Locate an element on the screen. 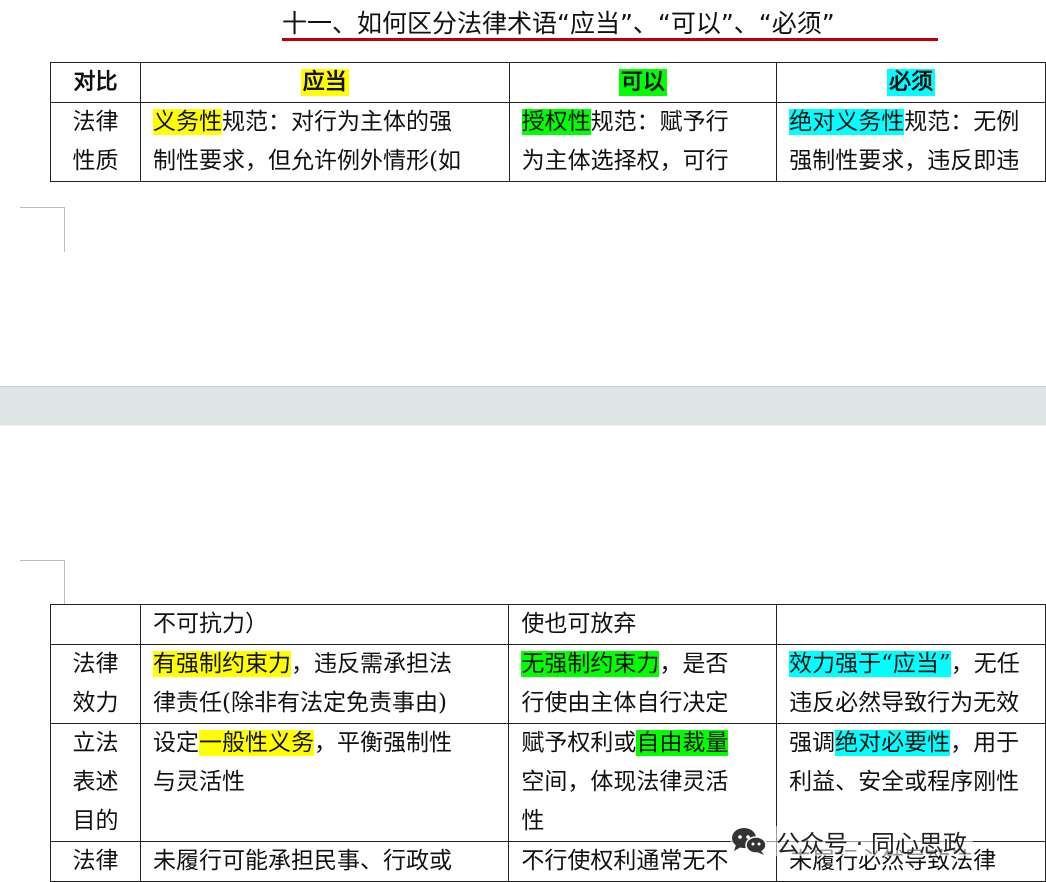  cell-text: ，无任 is located at coordinates (985, 664).